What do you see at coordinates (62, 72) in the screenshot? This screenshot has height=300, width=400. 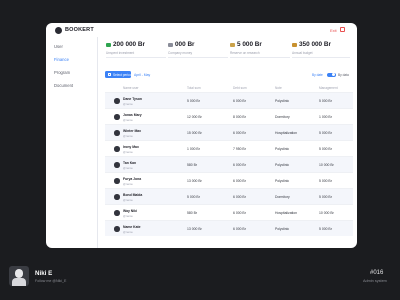 I see `sidebar-item-program: Program` at bounding box center [62, 72].